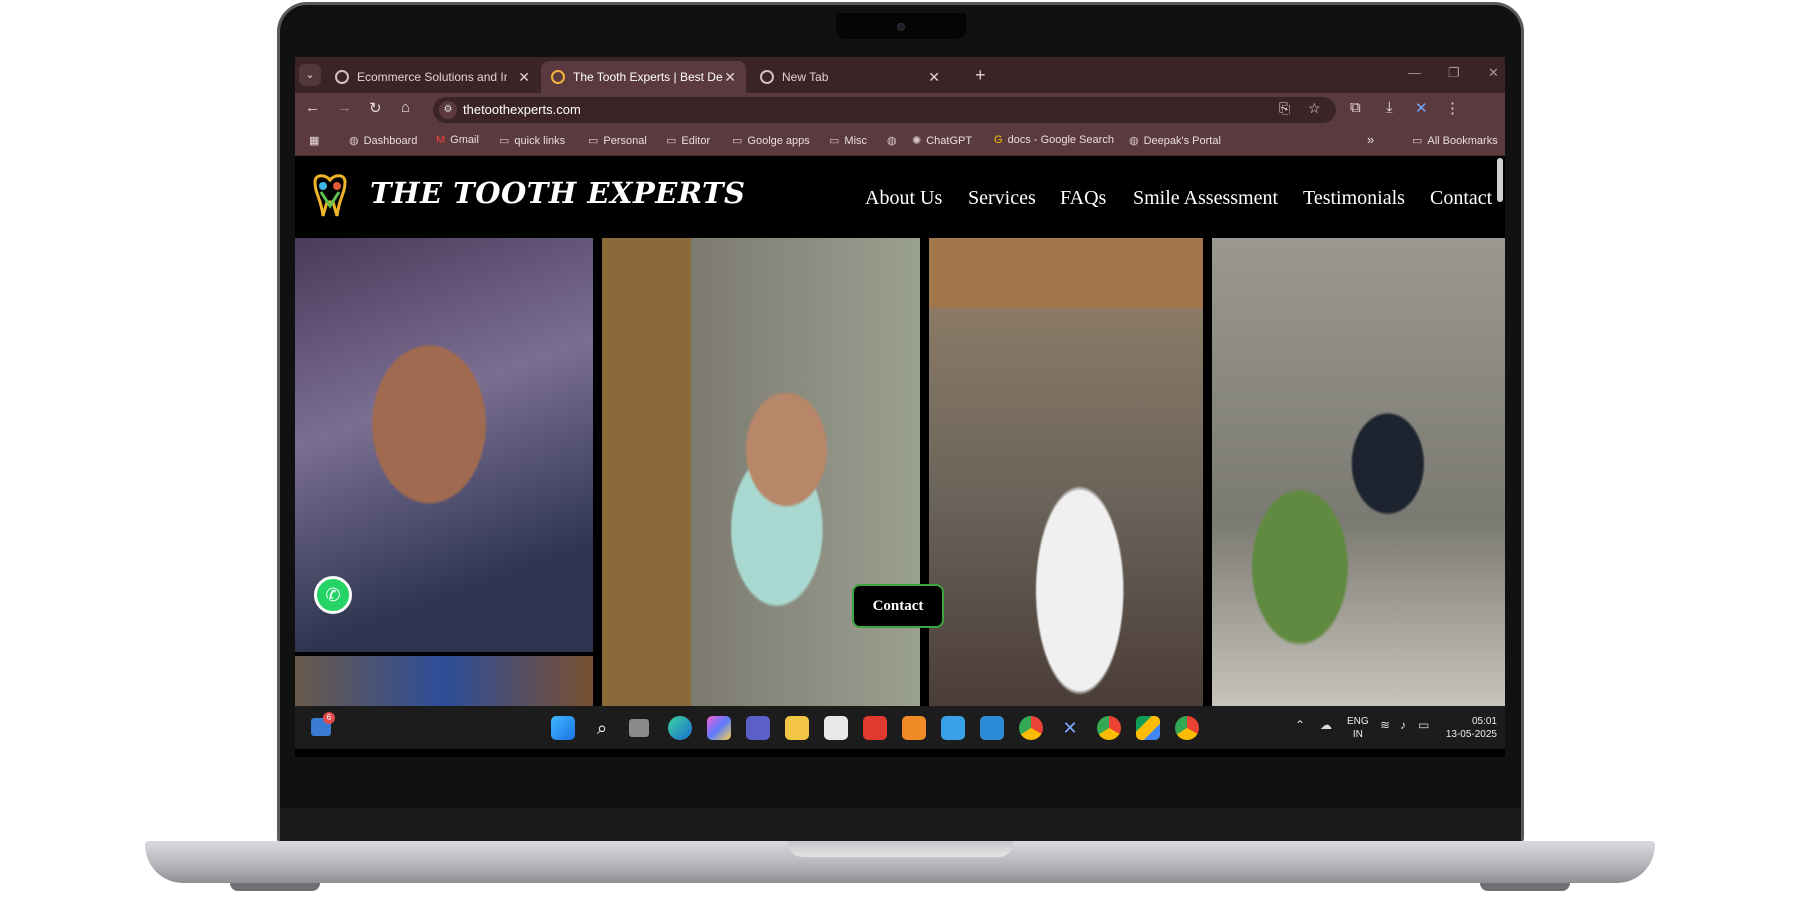 Image resolution: width=1800 pixels, height=900 pixels. Describe the element at coordinates (1466, 728) in the screenshot. I see `clock: 05:01 13-05-2025` at that location.